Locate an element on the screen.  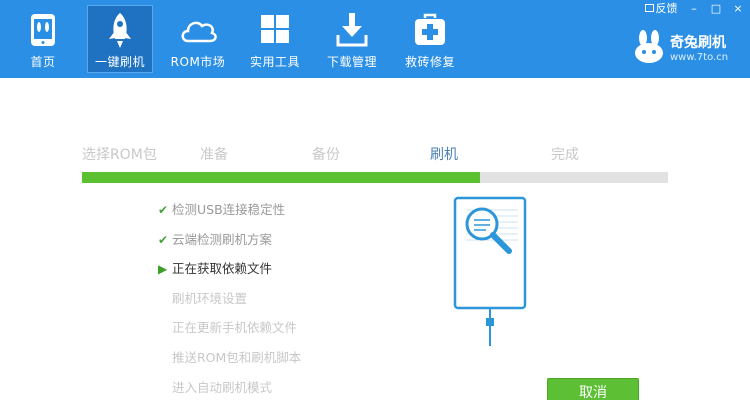
step-complete: 完成 is located at coordinates (565, 155).